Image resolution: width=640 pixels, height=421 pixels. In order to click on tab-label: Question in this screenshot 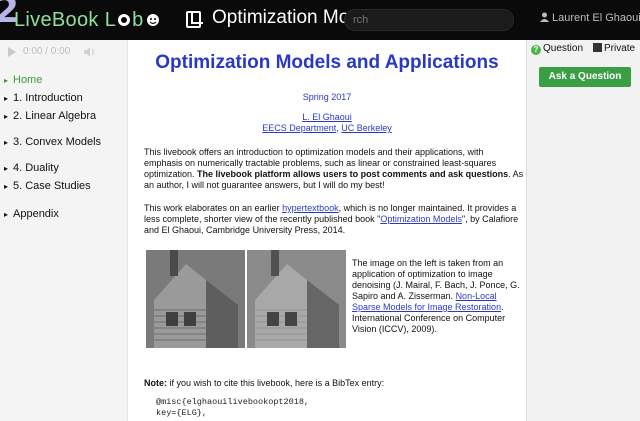, I will do `click(563, 48)`.